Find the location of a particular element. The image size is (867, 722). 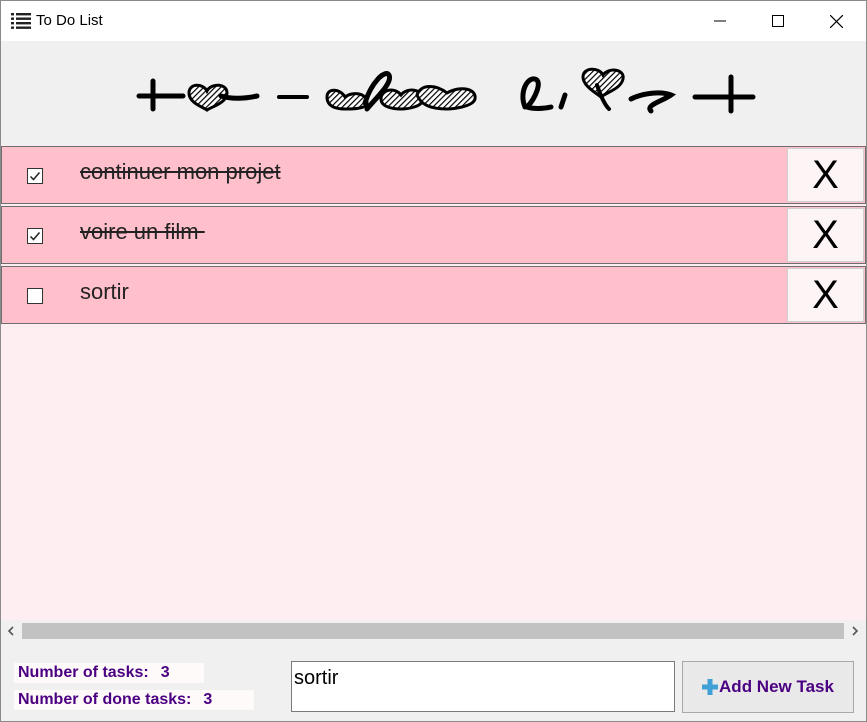

done-count-caption: Number of done tasks: is located at coordinates (105, 699).